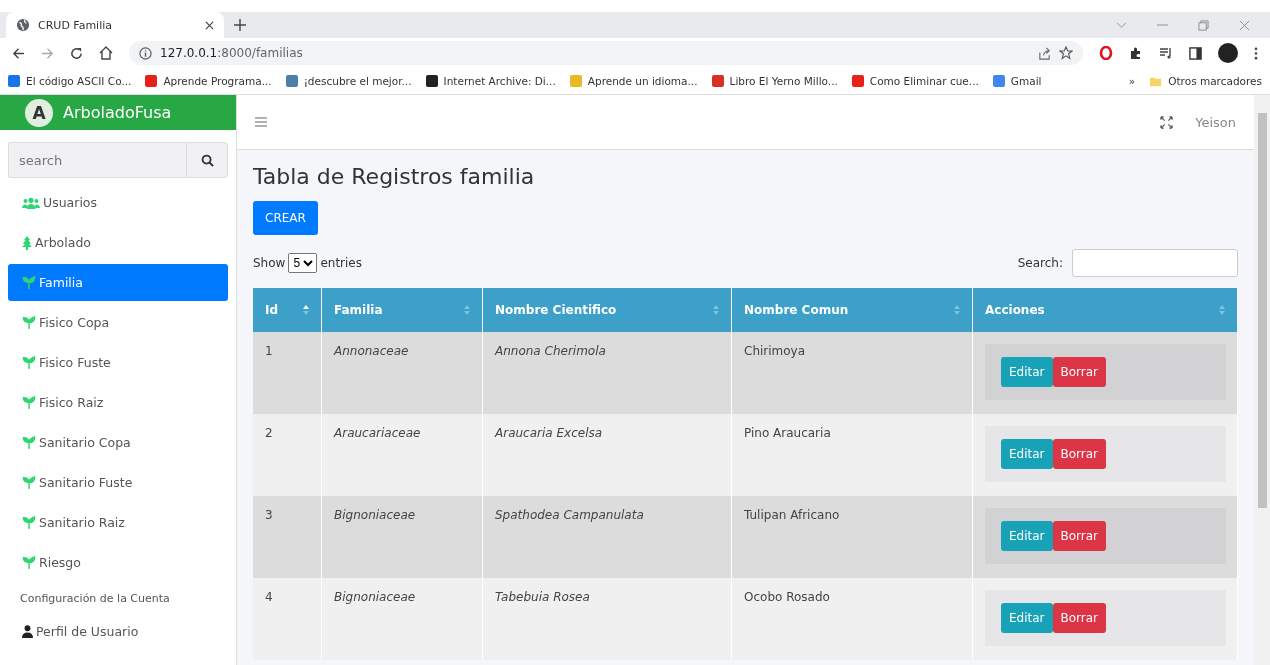 Image resolution: width=1270 pixels, height=665 pixels. I want to click on address-bar: 127.0.0.1:8000/familias, so click(606, 53).